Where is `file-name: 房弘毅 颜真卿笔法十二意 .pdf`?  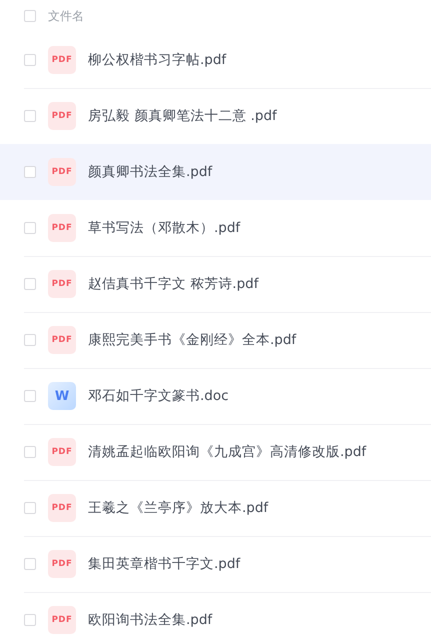
file-name: 房弘毅 颜真卿笔法十二意 .pdf is located at coordinates (182, 116).